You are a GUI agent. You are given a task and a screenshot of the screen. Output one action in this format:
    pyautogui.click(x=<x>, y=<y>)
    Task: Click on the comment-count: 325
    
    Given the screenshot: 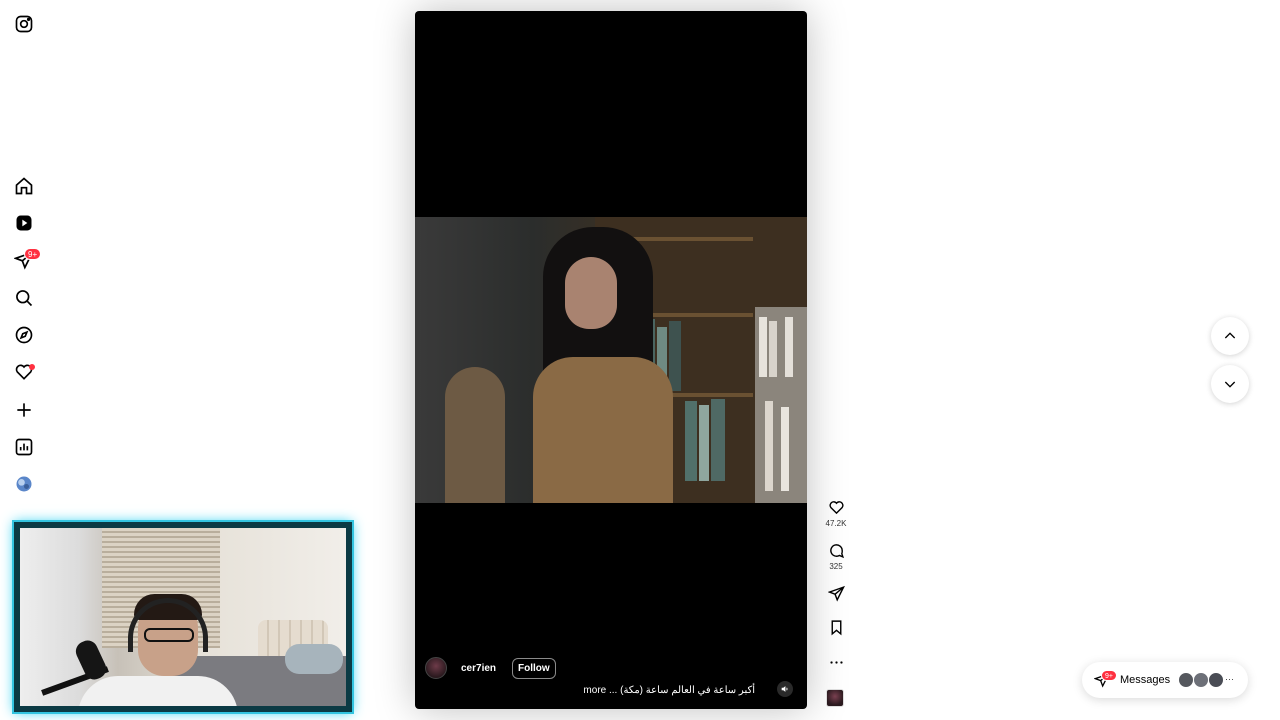 What is the action you would take?
    pyautogui.click(x=836, y=566)
    